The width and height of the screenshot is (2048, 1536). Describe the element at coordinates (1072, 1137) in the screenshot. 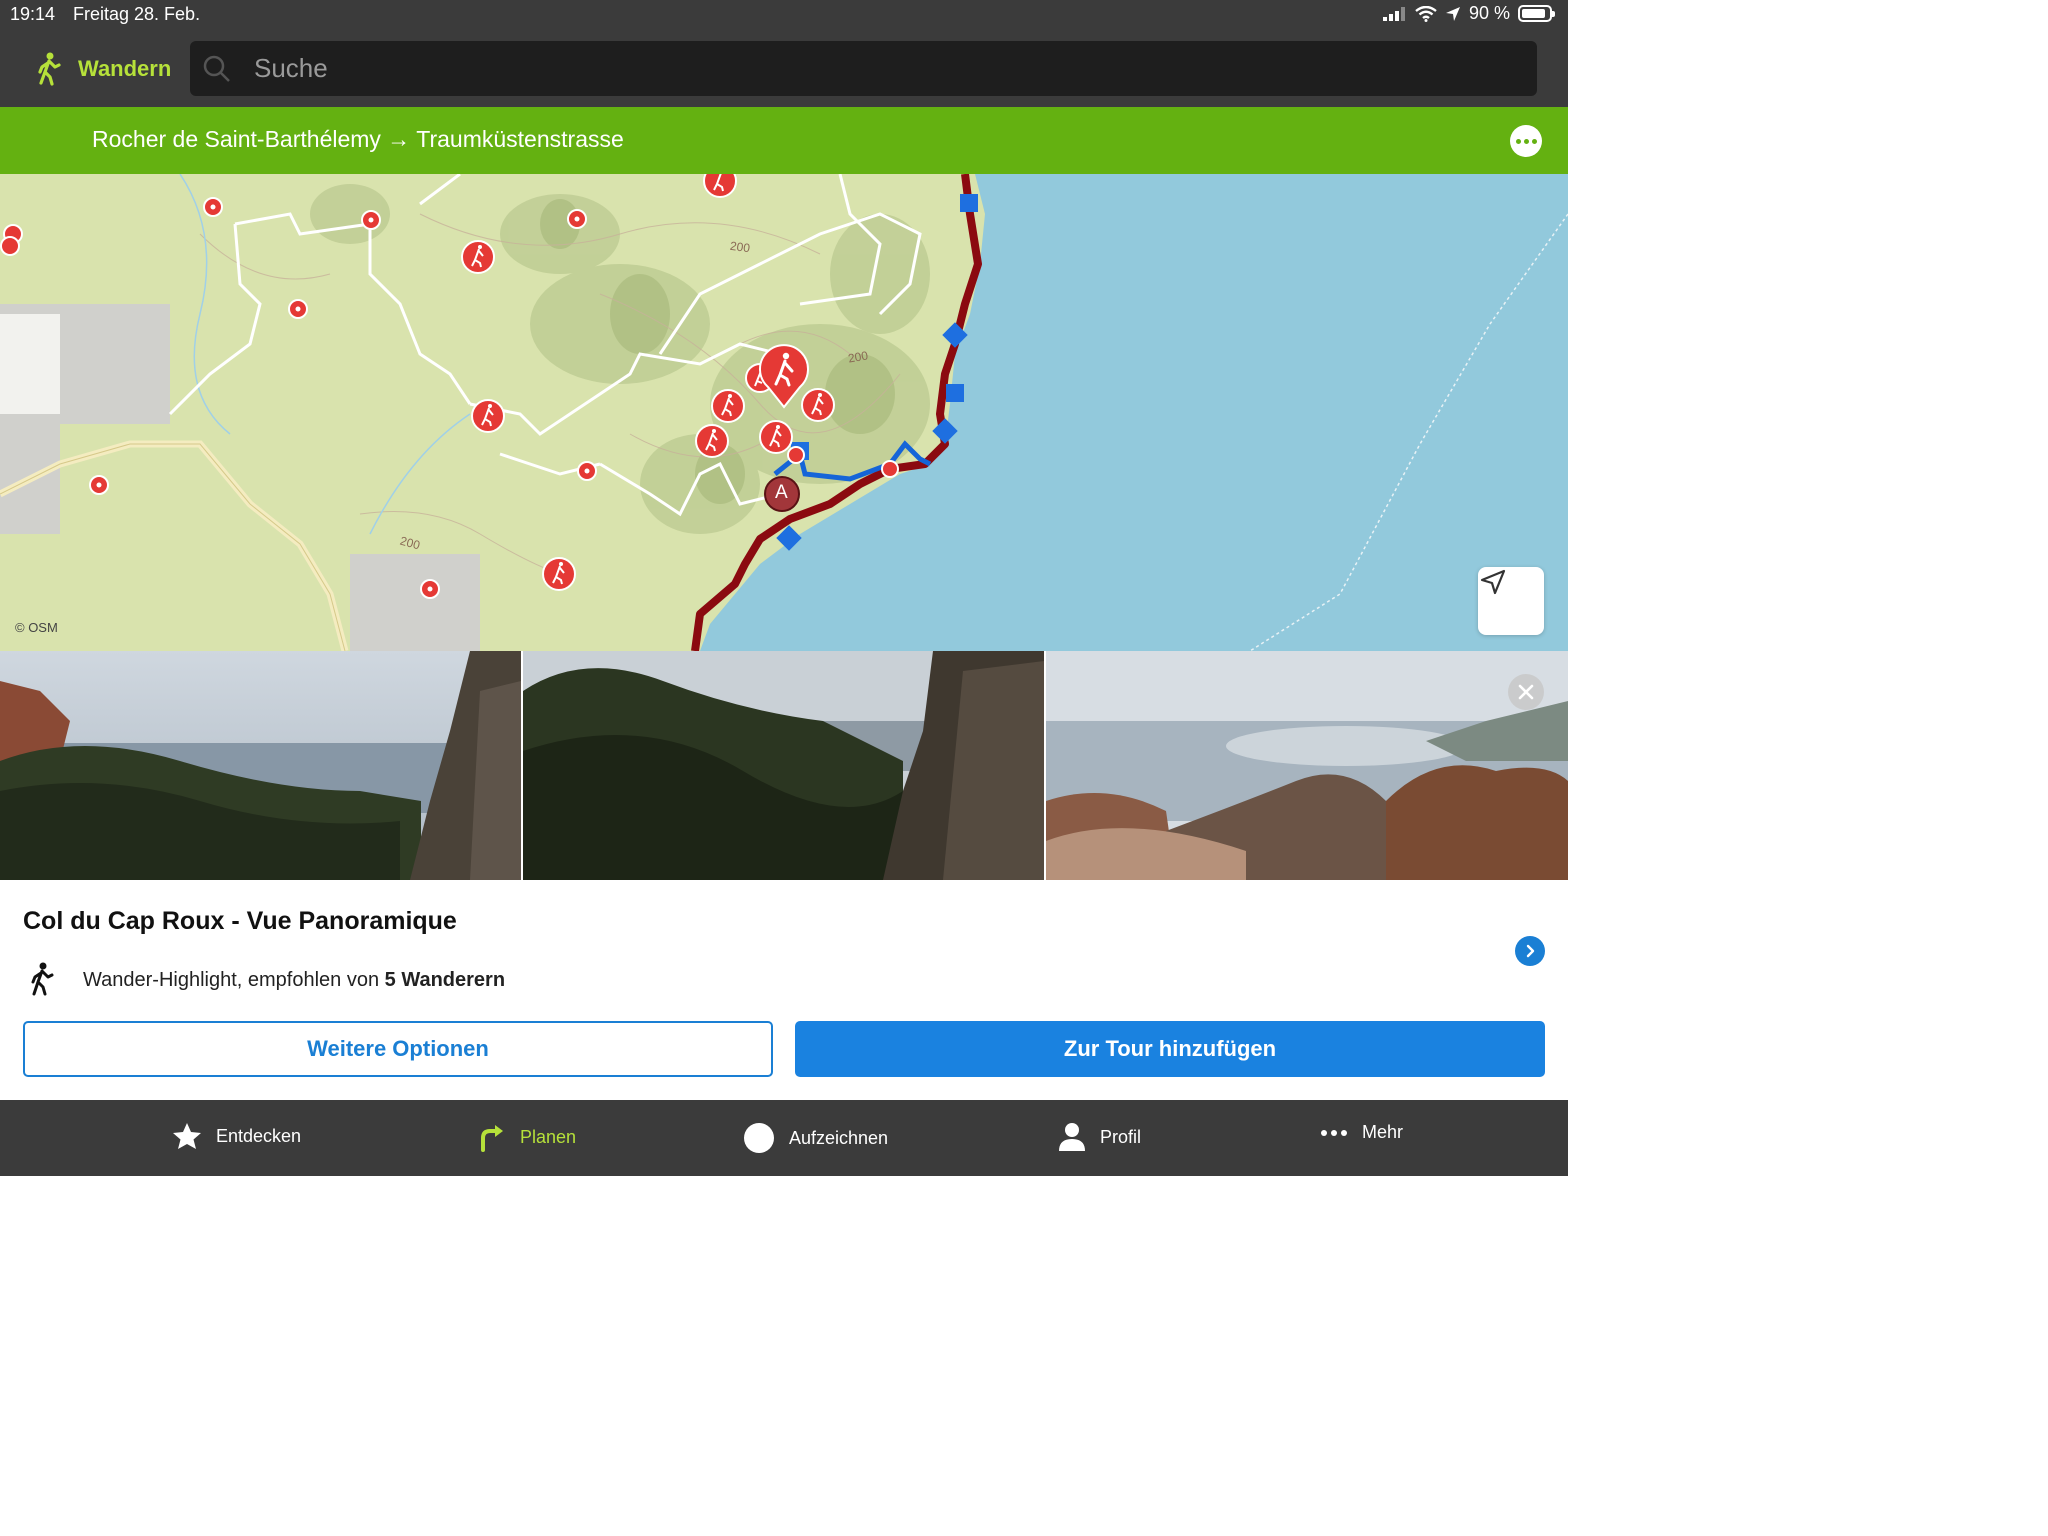

I see `person-icon` at that location.